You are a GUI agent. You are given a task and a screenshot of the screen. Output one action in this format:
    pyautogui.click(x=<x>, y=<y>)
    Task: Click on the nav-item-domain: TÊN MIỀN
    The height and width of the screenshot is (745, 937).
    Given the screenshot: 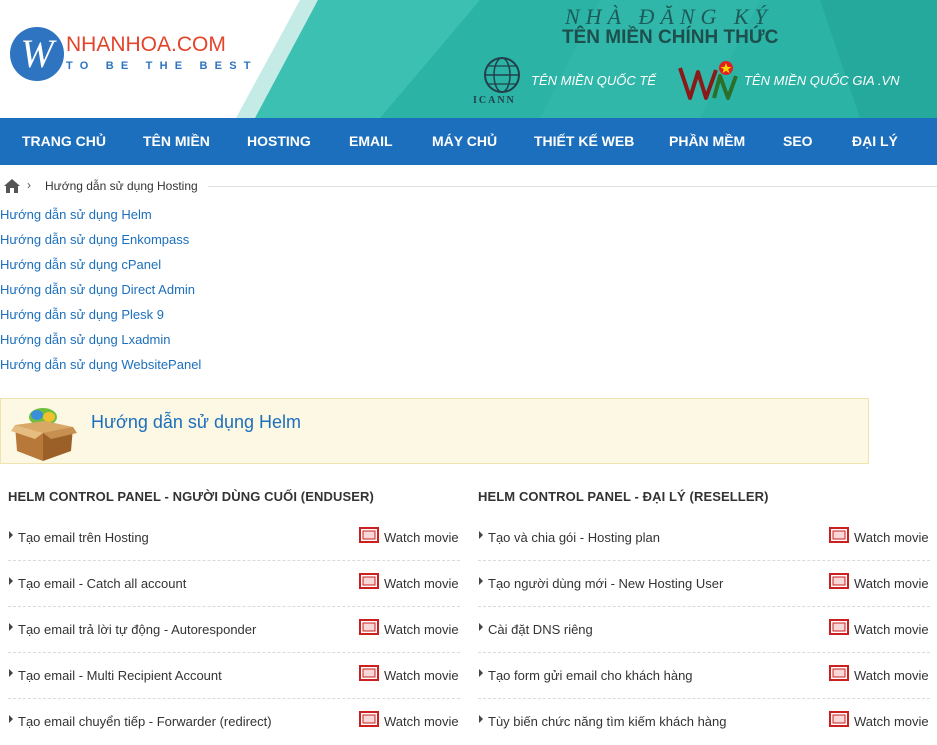 What is the action you would take?
    pyautogui.click(x=176, y=141)
    